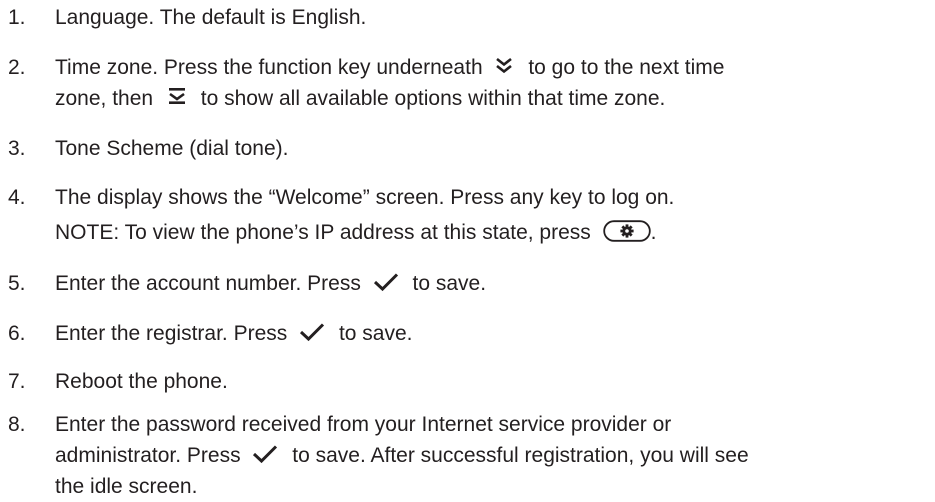 The height and width of the screenshot is (502, 935). I want to click on item-number: 3., so click(17, 148).